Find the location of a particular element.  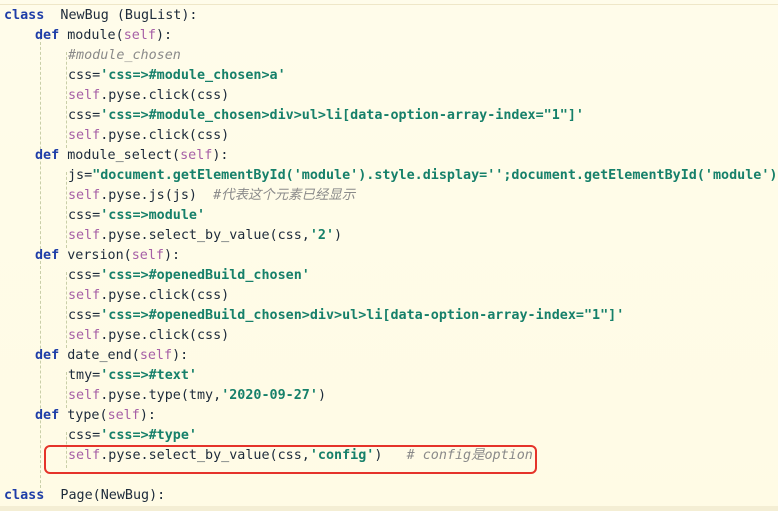

string-literal: "document.getElementById( is located at coordinates (193, 175).